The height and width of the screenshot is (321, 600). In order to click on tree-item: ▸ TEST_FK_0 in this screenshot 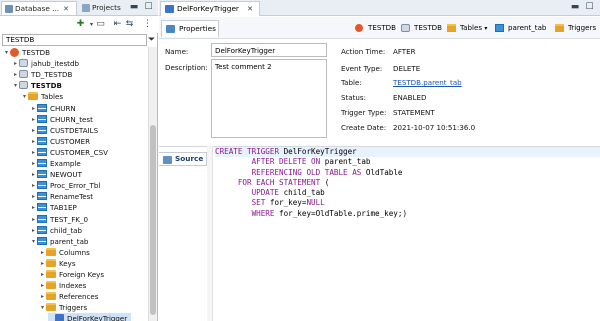, I will do `click(59, 219)`.